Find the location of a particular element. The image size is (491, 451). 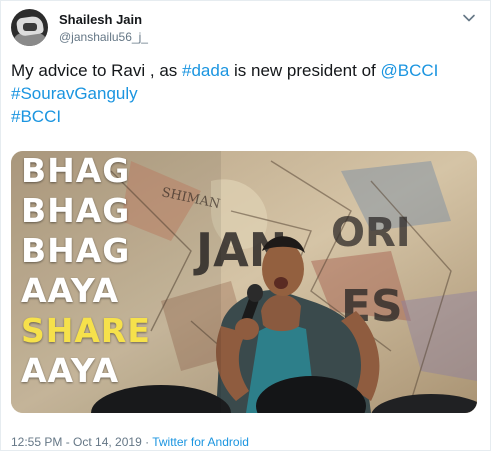

author-name: Shailesh Jain is located at coordinates (100, 19).